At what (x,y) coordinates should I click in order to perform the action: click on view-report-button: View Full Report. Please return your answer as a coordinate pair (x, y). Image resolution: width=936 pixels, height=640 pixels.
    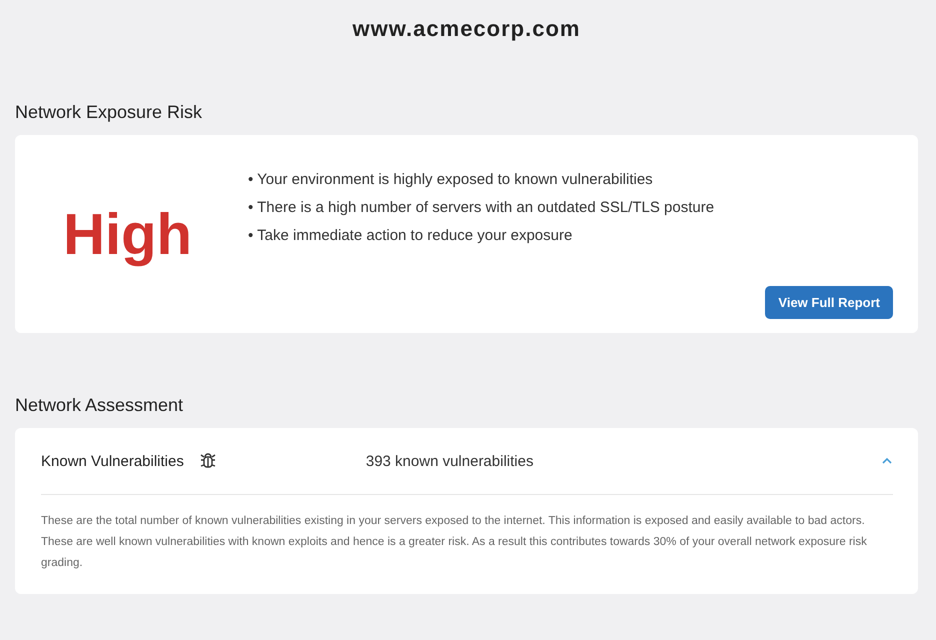
    Looking at the image, I should click on (829, 302).